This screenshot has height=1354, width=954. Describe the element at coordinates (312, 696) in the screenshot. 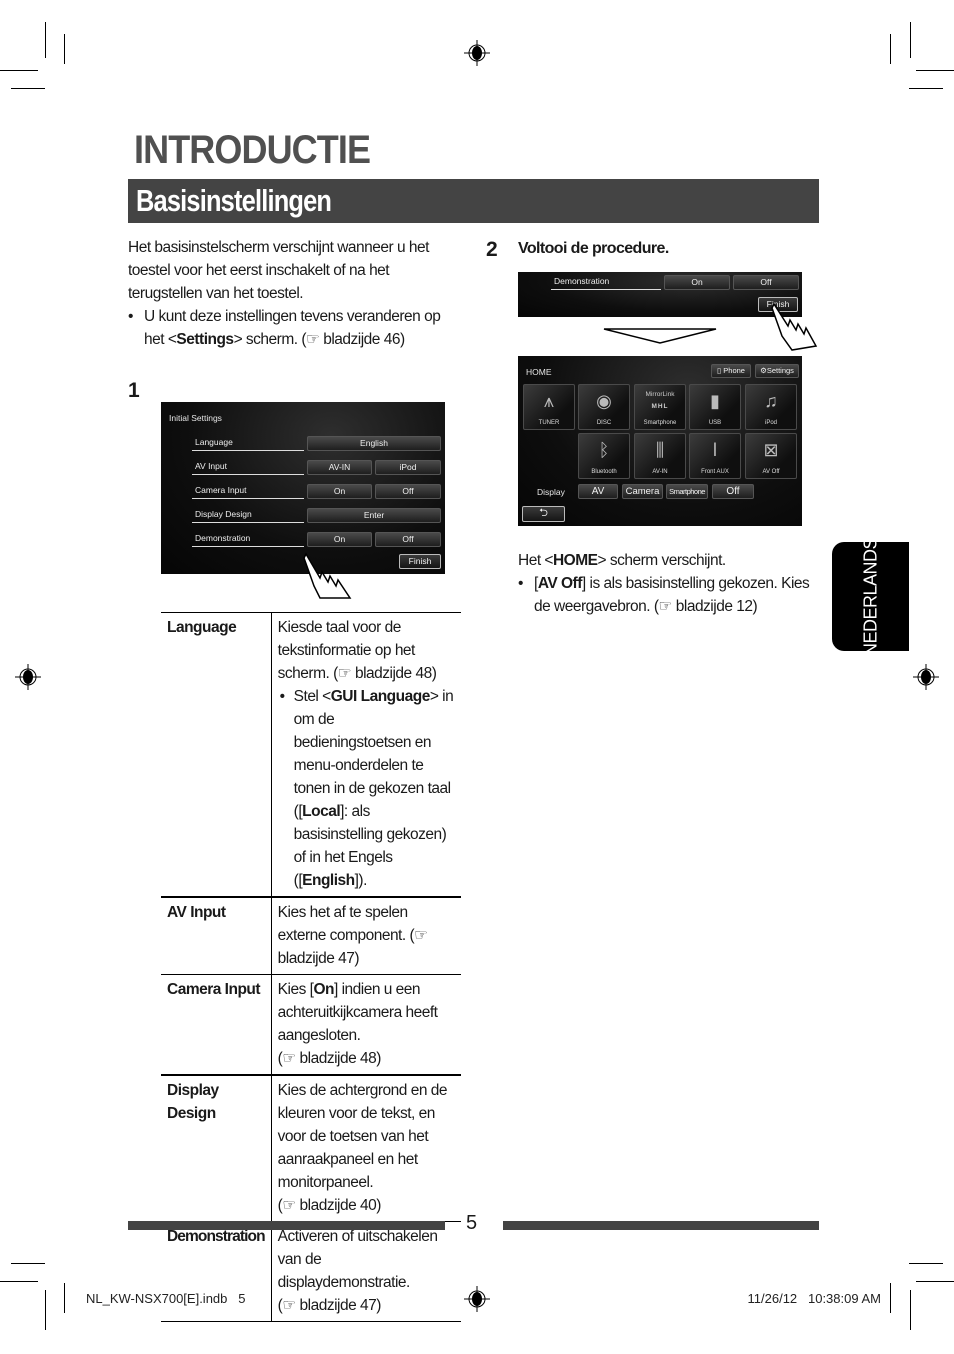

I see `text: Stel <` at that location.